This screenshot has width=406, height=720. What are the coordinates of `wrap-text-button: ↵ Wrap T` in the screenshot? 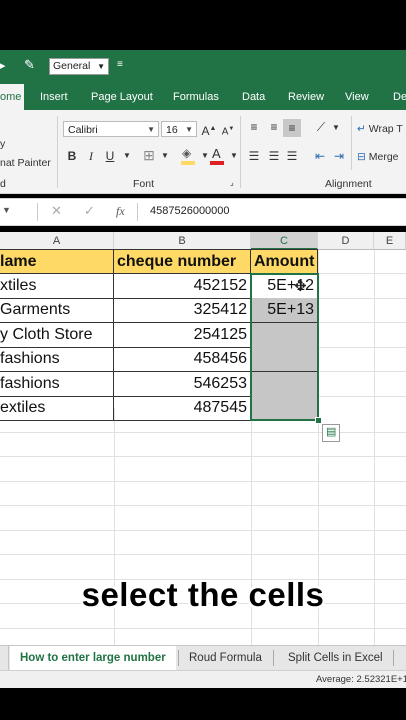 It's located at (380, 129).